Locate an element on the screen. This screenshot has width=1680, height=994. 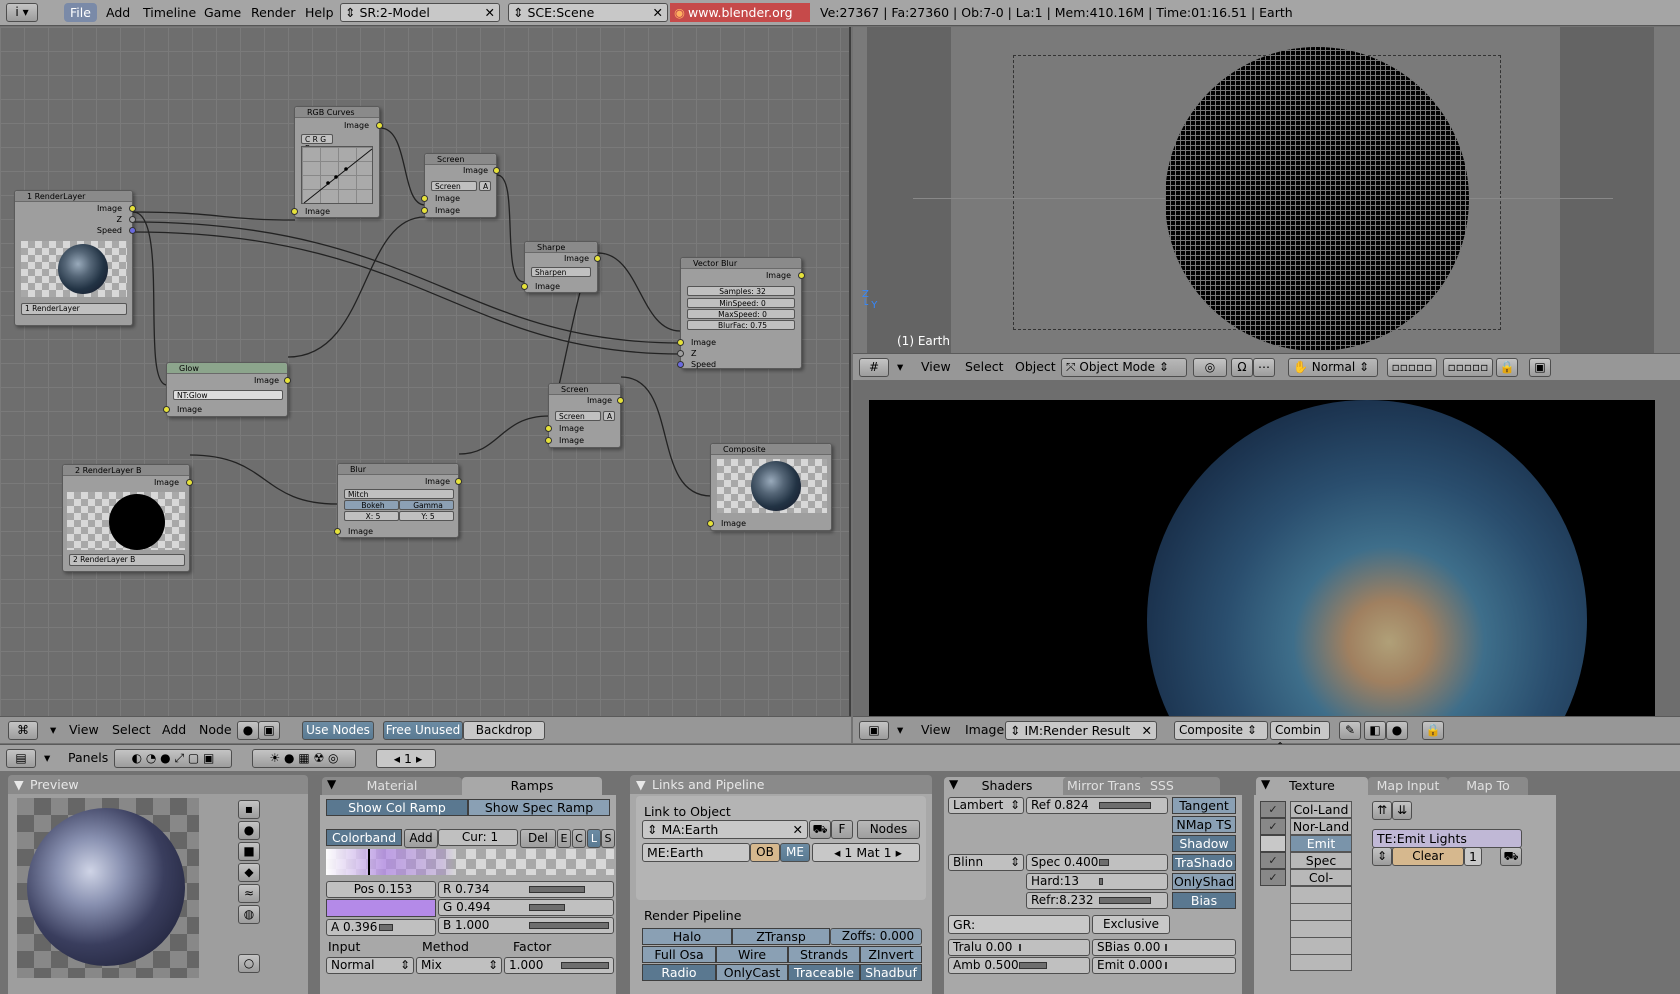
tangent-v-toggle: Tangent V is located at coordinates (1204, 812).